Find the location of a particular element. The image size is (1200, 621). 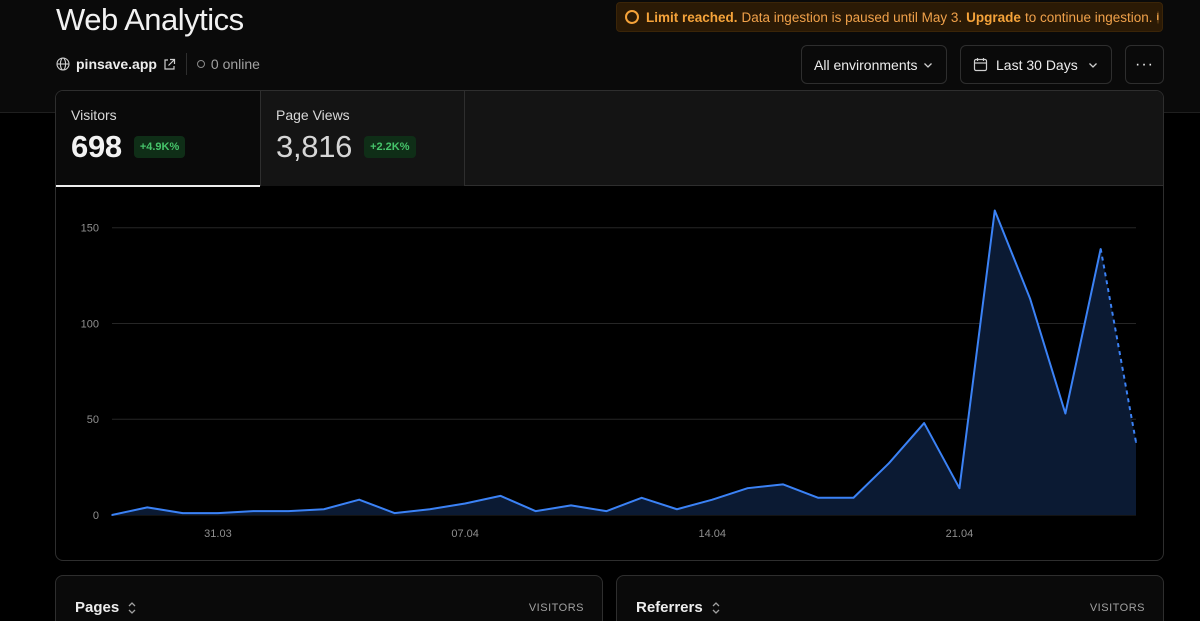

tabs-filler is located at coordinates (813, 138).